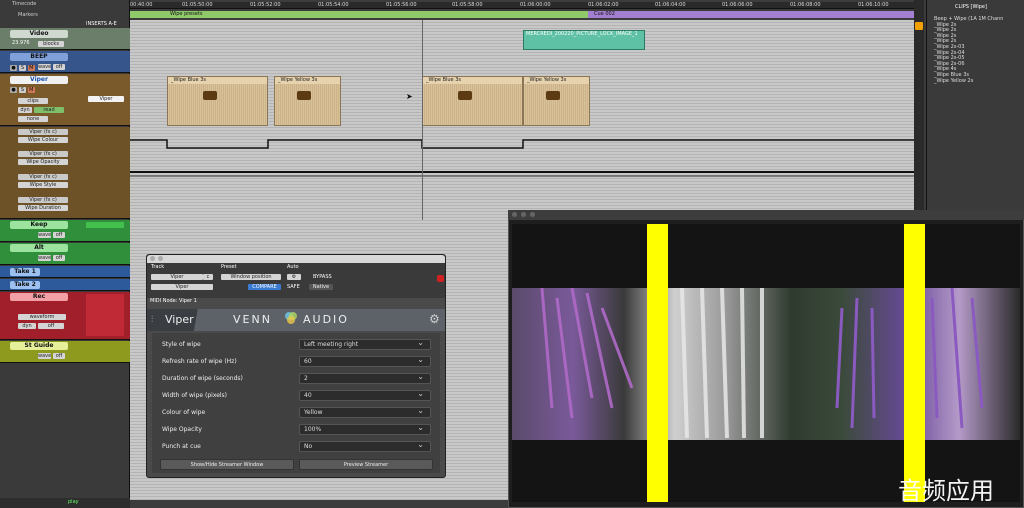  I want to click on track-rec: Rec waveform dyn off, so click(65, 316).